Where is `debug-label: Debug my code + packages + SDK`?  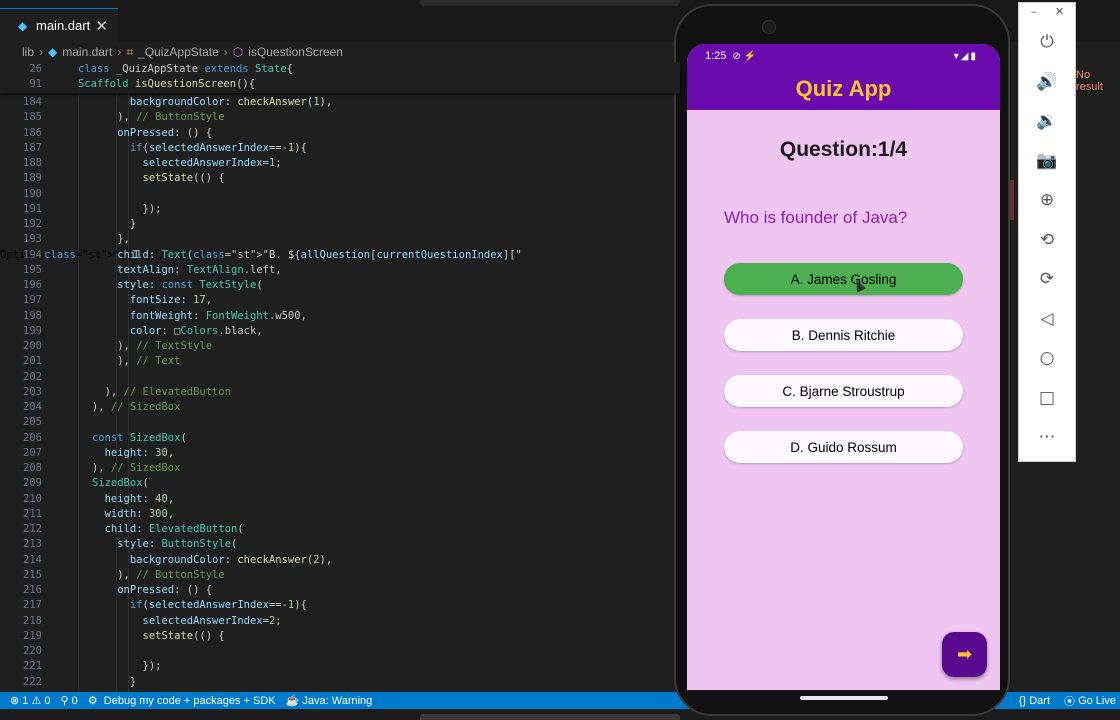 debug-label: Debug my code + packages + SDK is located at coordinates (189, 700).